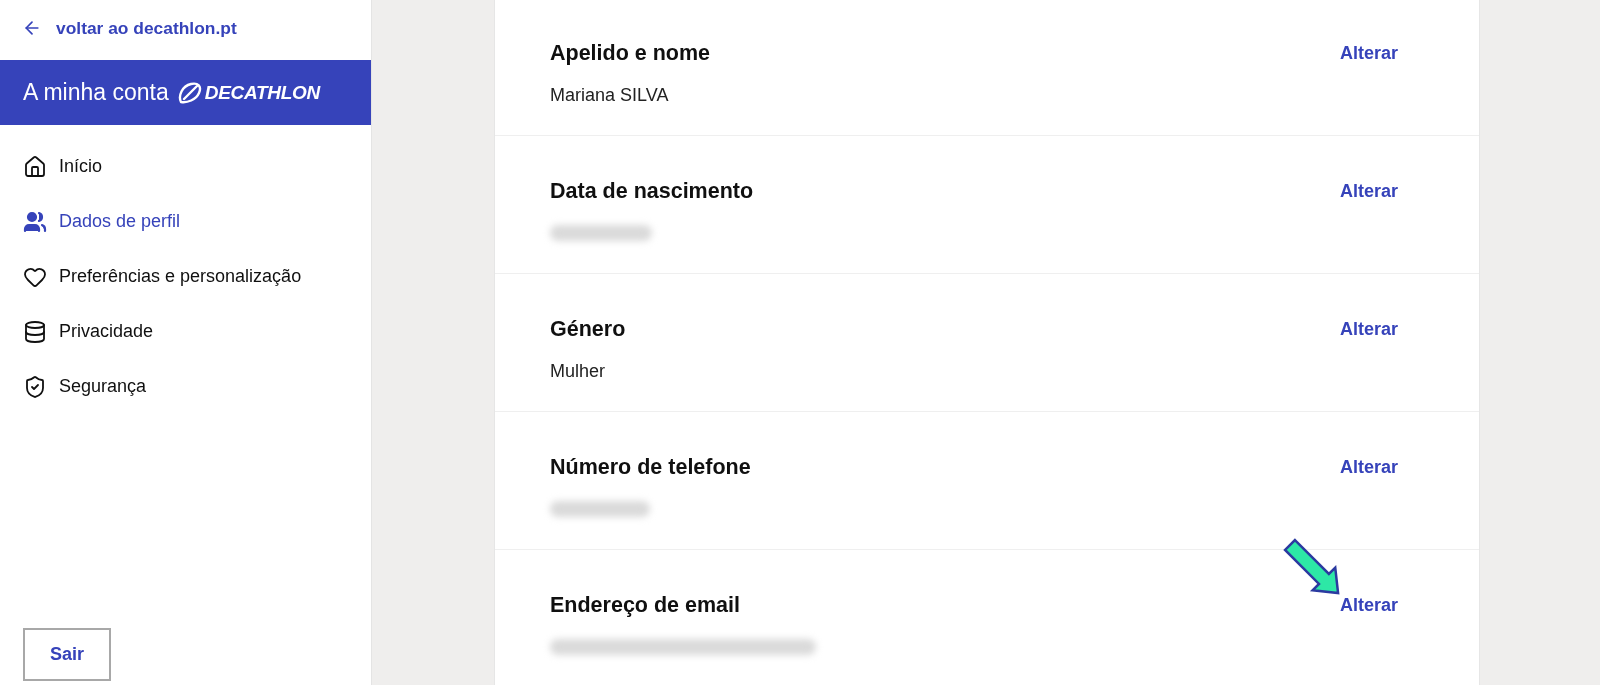  I want to click on back-link: voltar ao decathlon.pt, so click(121, 29).